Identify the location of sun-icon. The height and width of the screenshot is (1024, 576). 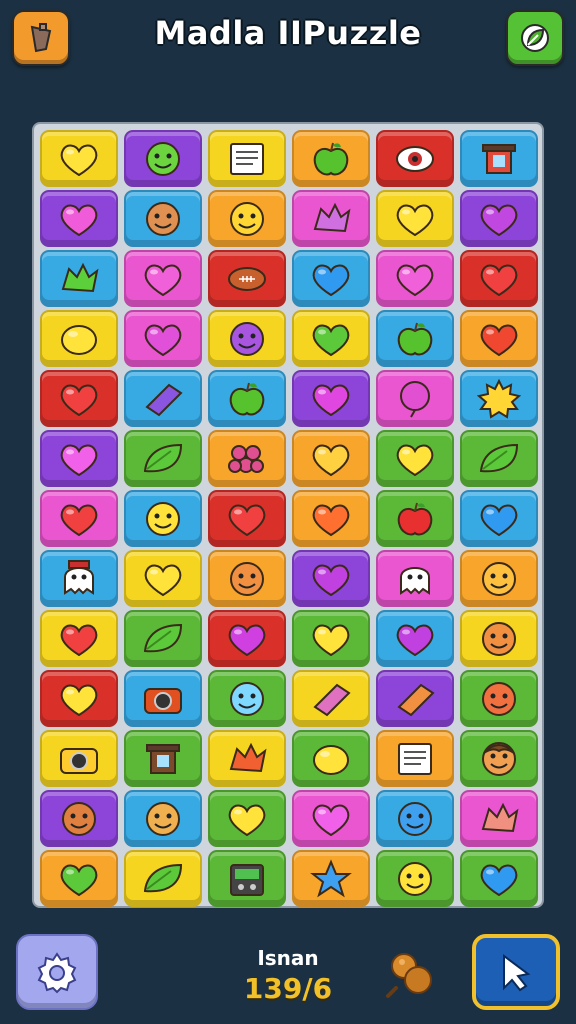
(499, 398).